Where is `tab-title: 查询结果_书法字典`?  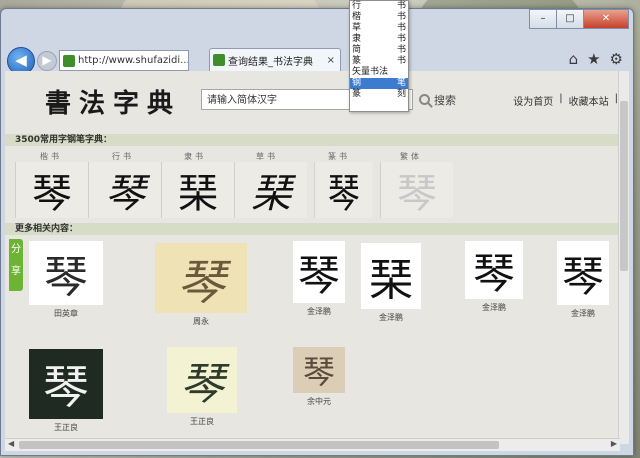 tab-title: 查询结果_书法字典 is located at coordinates (270, 62).